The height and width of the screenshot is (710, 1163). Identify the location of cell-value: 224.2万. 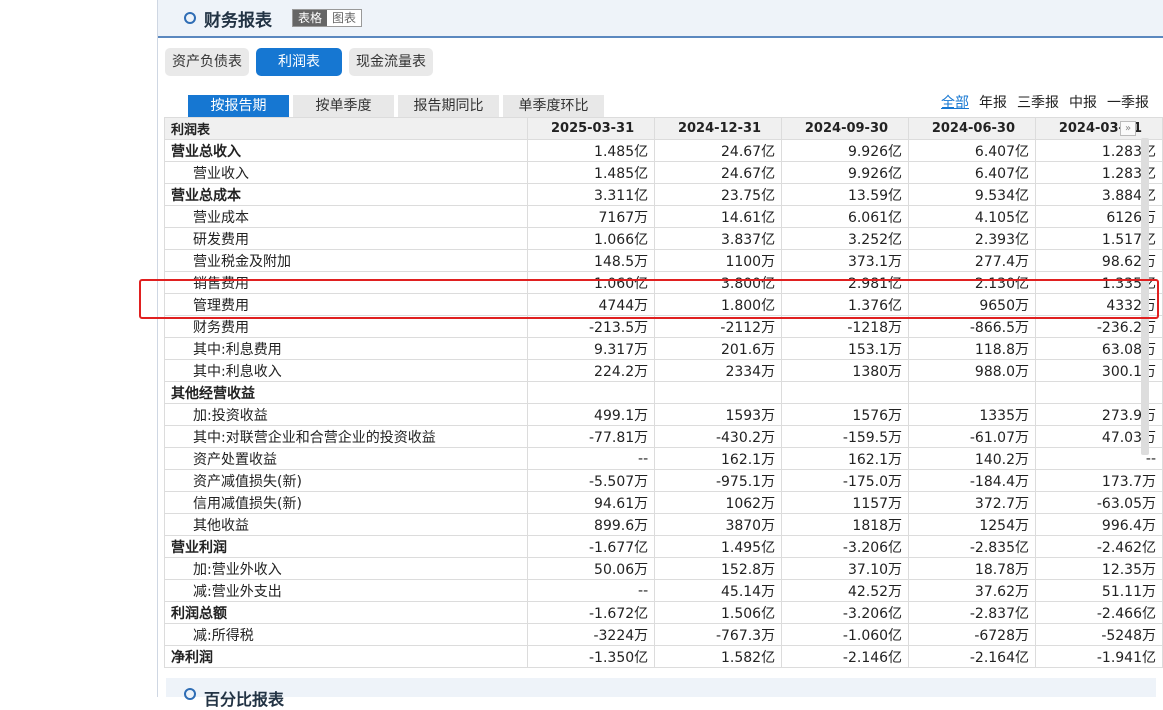
(591, 370).